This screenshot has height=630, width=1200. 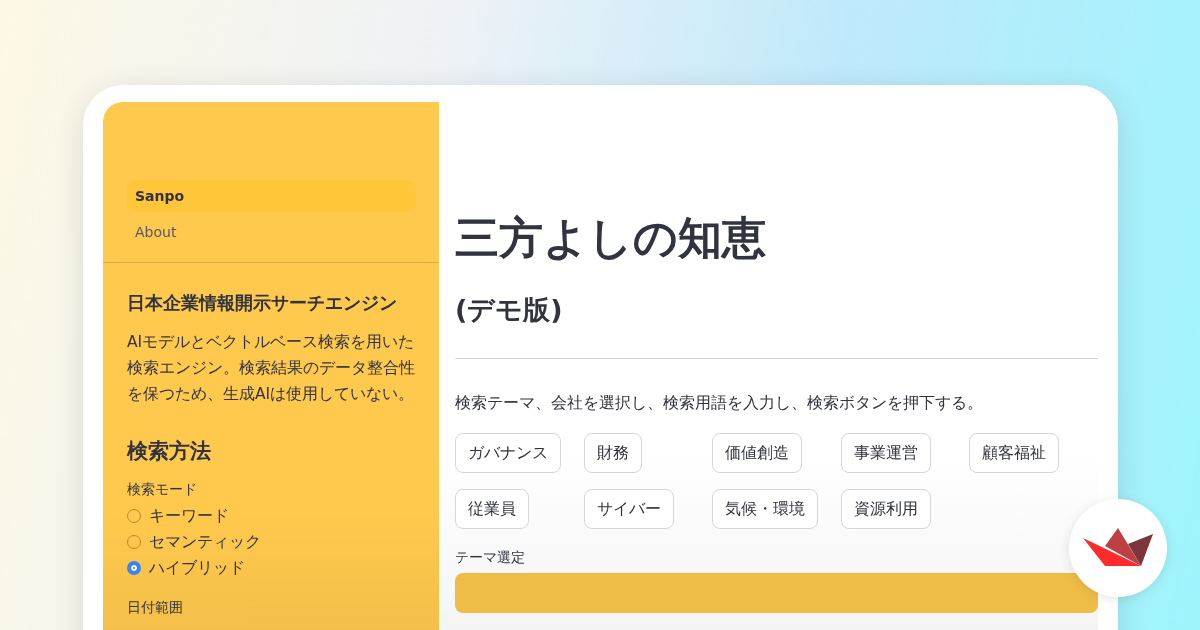 I want to click on radio-label: ハイブリッド, so click(x=197, y=568).